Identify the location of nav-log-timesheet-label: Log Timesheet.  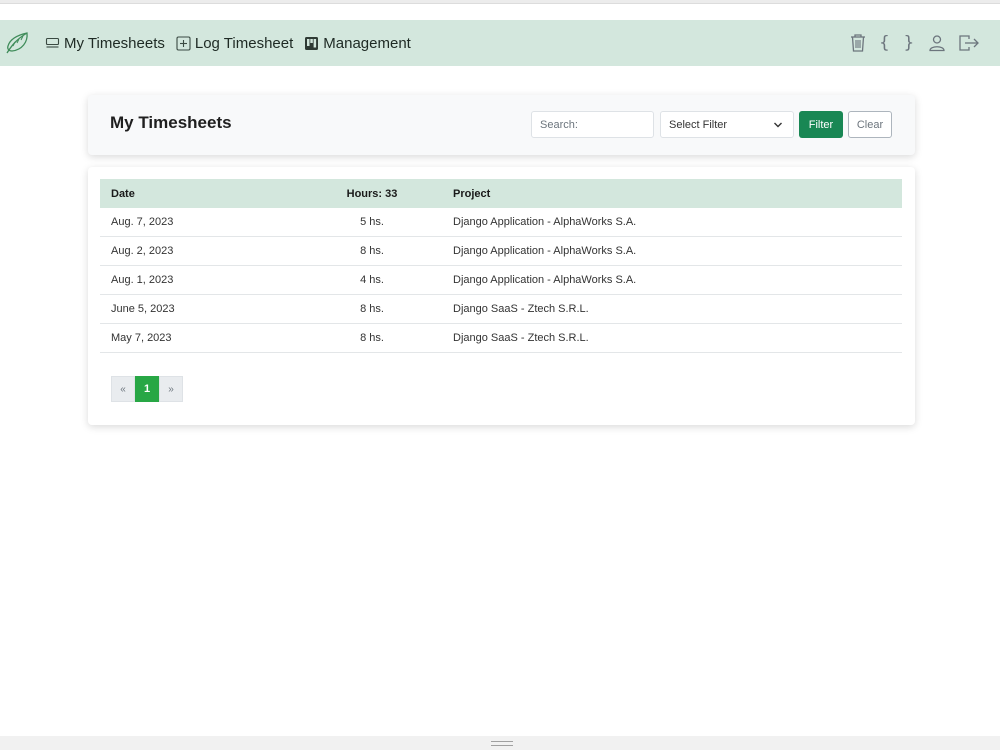
(244, 43).